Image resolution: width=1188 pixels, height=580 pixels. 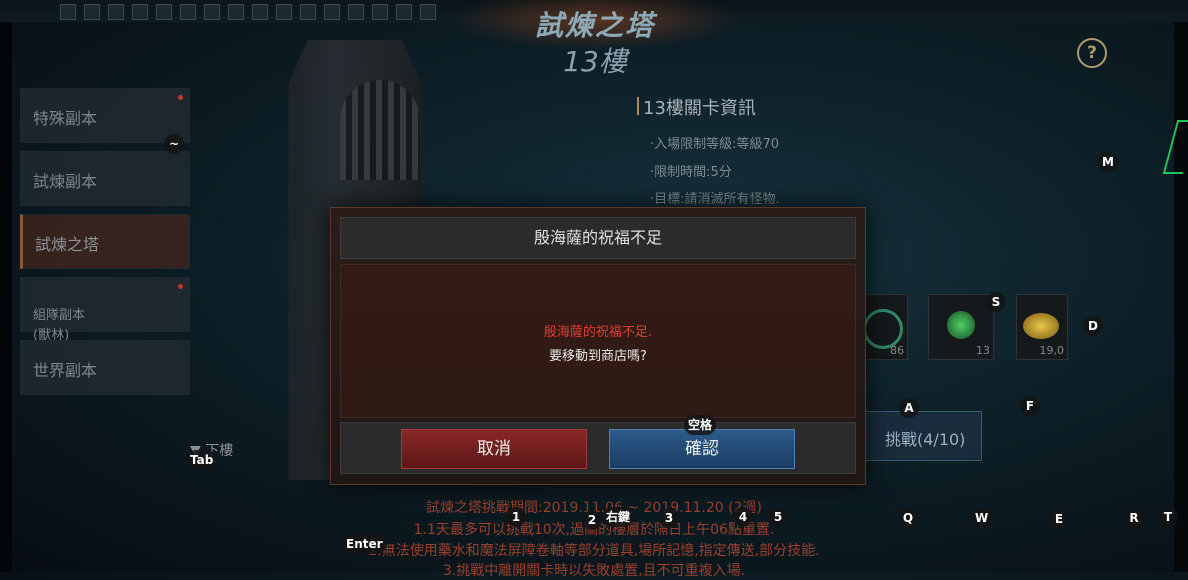 What do you see at coordinates (743, 517) in the screenshot?
I see `key-hint-4: 4` at bounding box center [743, 517].